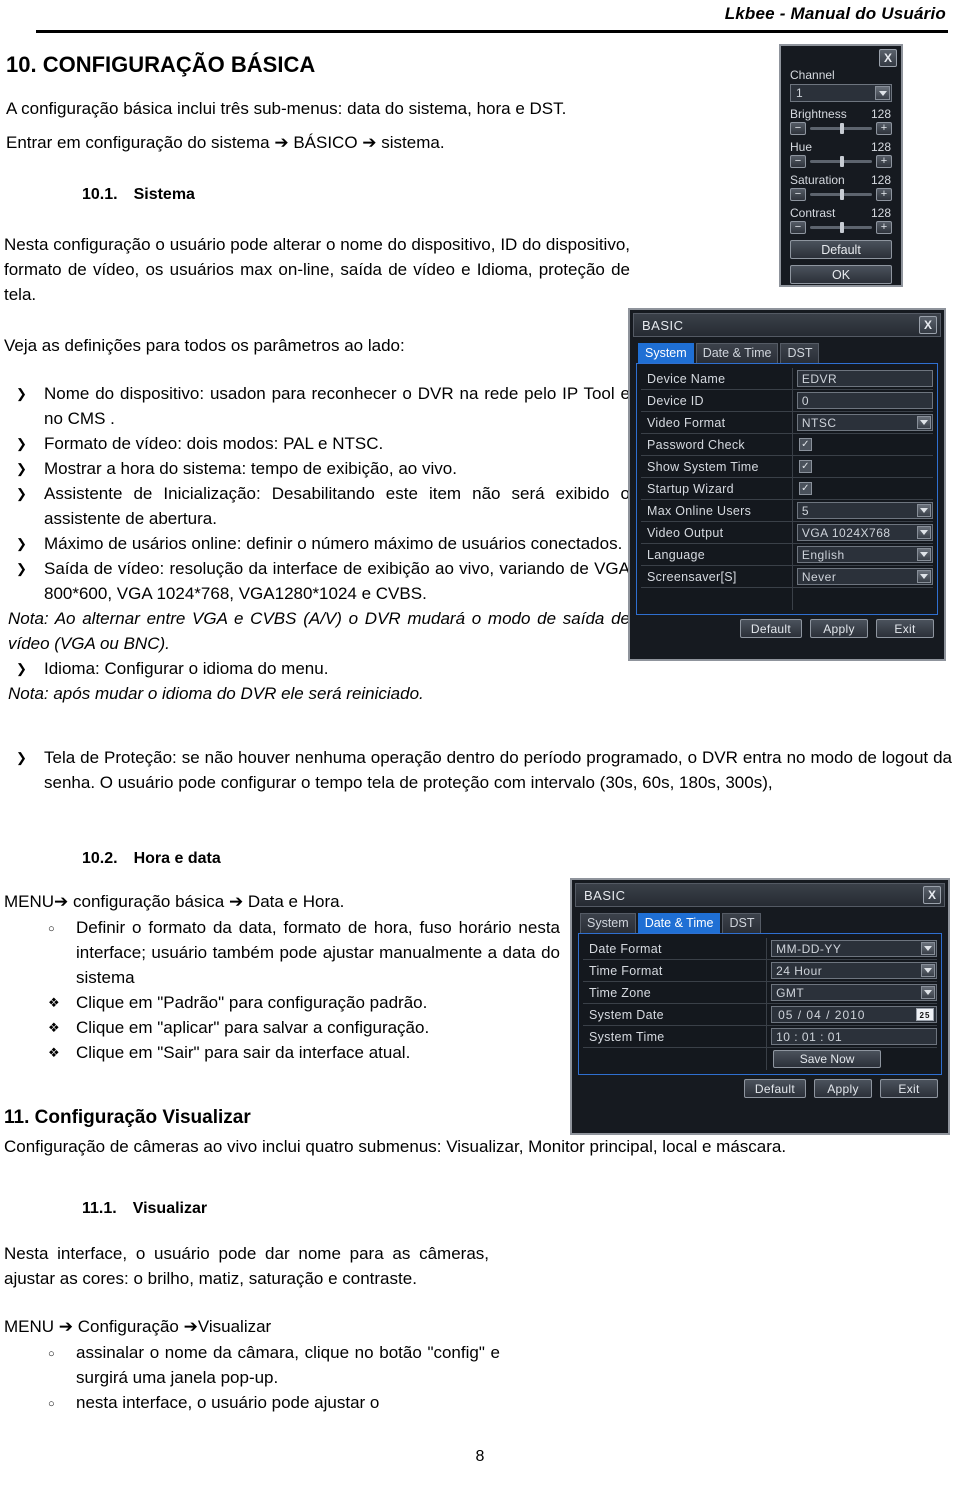 The height and width of the screenshot is (1497, 960). Describe the element at coordinates (924, 1014) in the screenshot. I see `calendar-icon: 25` at that location.